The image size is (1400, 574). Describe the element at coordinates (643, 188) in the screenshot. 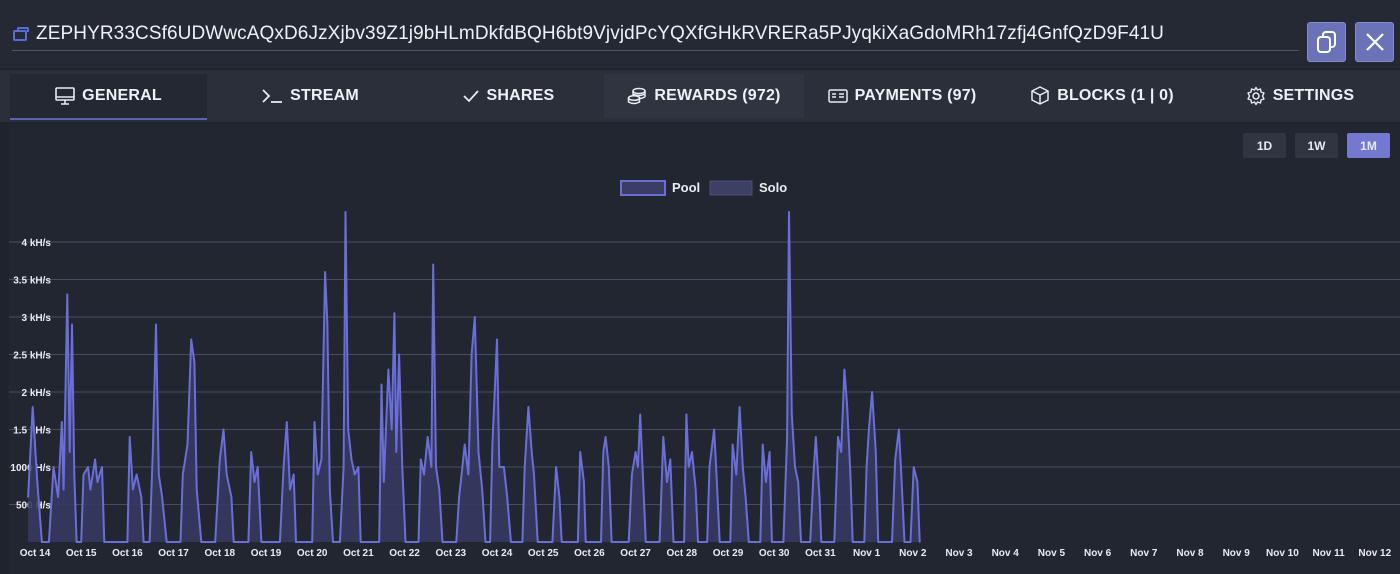

I see `legend-swatch-pool` at that location.